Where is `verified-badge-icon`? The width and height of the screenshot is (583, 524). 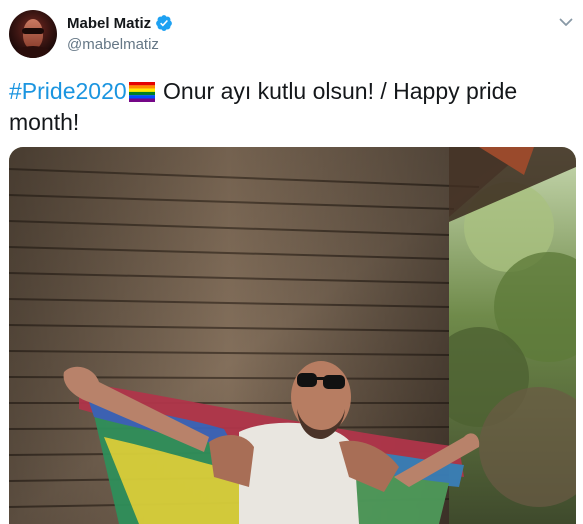
verified-badge-icon is located at coordinates (164, 23).